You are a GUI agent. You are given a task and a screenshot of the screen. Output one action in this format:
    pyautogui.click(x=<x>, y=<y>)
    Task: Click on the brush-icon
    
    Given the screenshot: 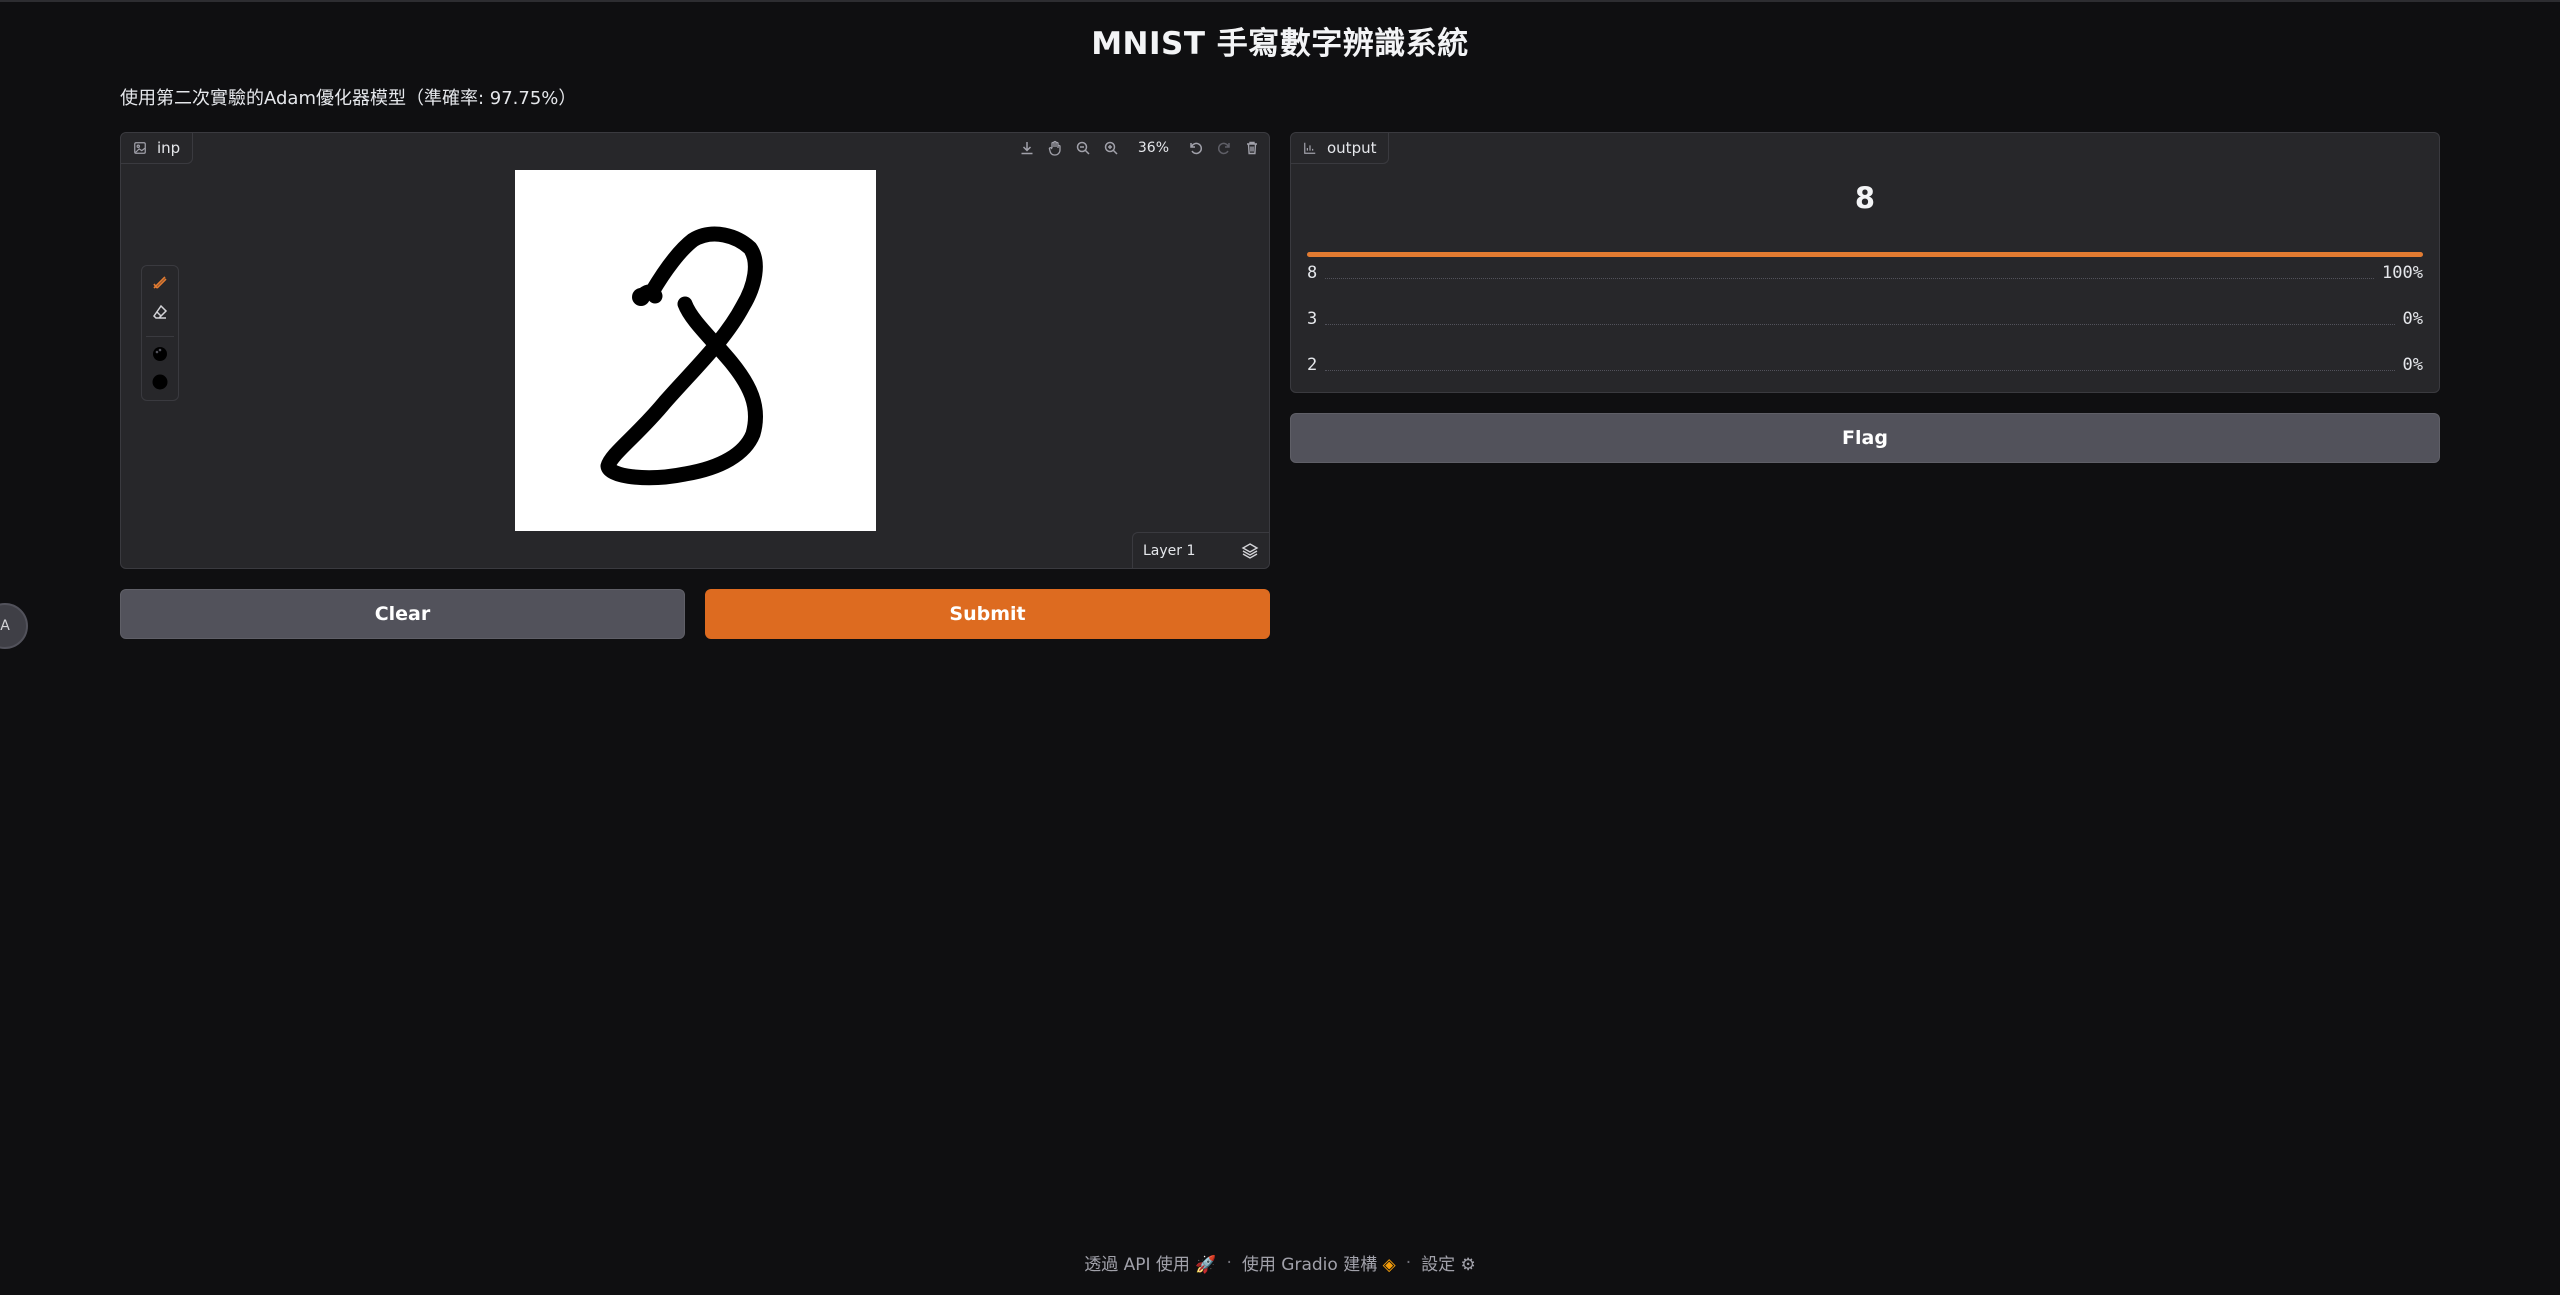 What is the action you would take?
    pyautogui.click(x=160, y=282)
    